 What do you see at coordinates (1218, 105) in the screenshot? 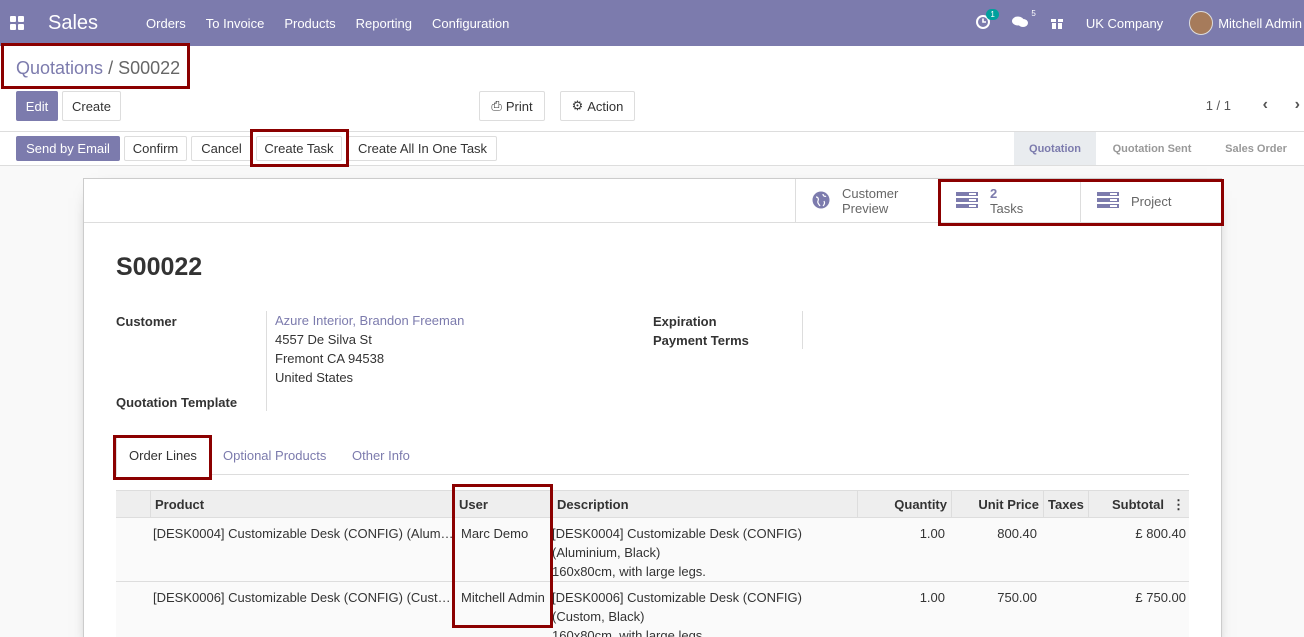
I see `pager-value: 1 / 1` at bounding box center [1218, 105].